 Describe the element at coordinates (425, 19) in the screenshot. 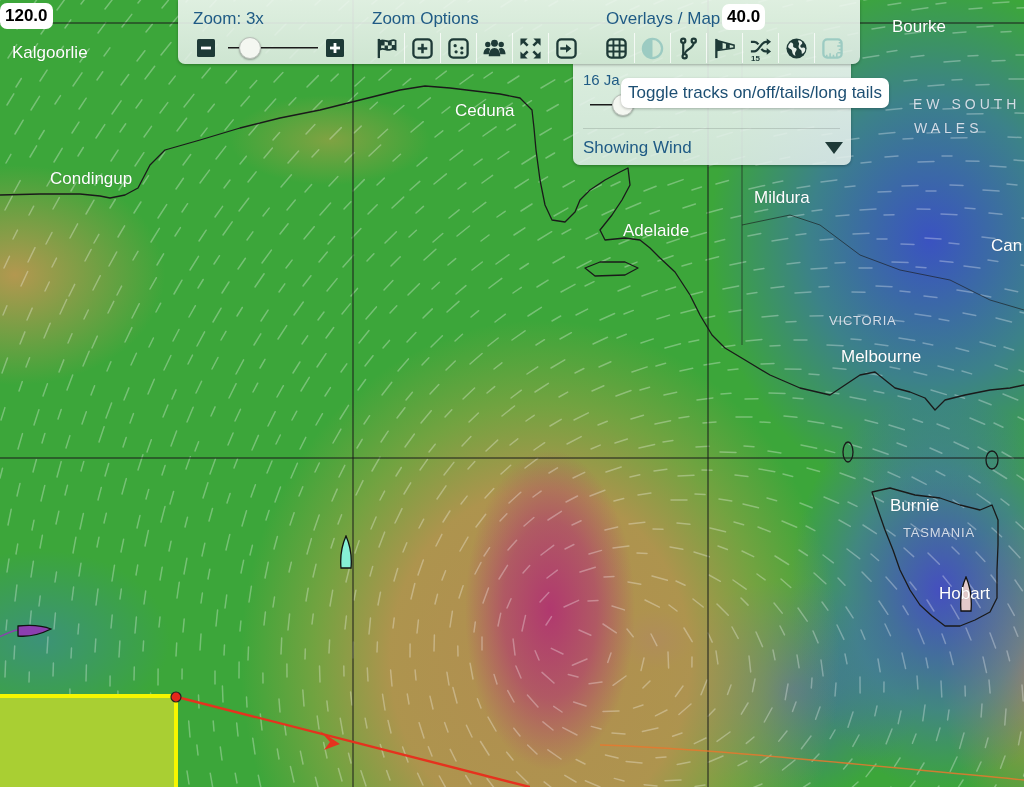

I see `section-title: Zoom Options` at that location.